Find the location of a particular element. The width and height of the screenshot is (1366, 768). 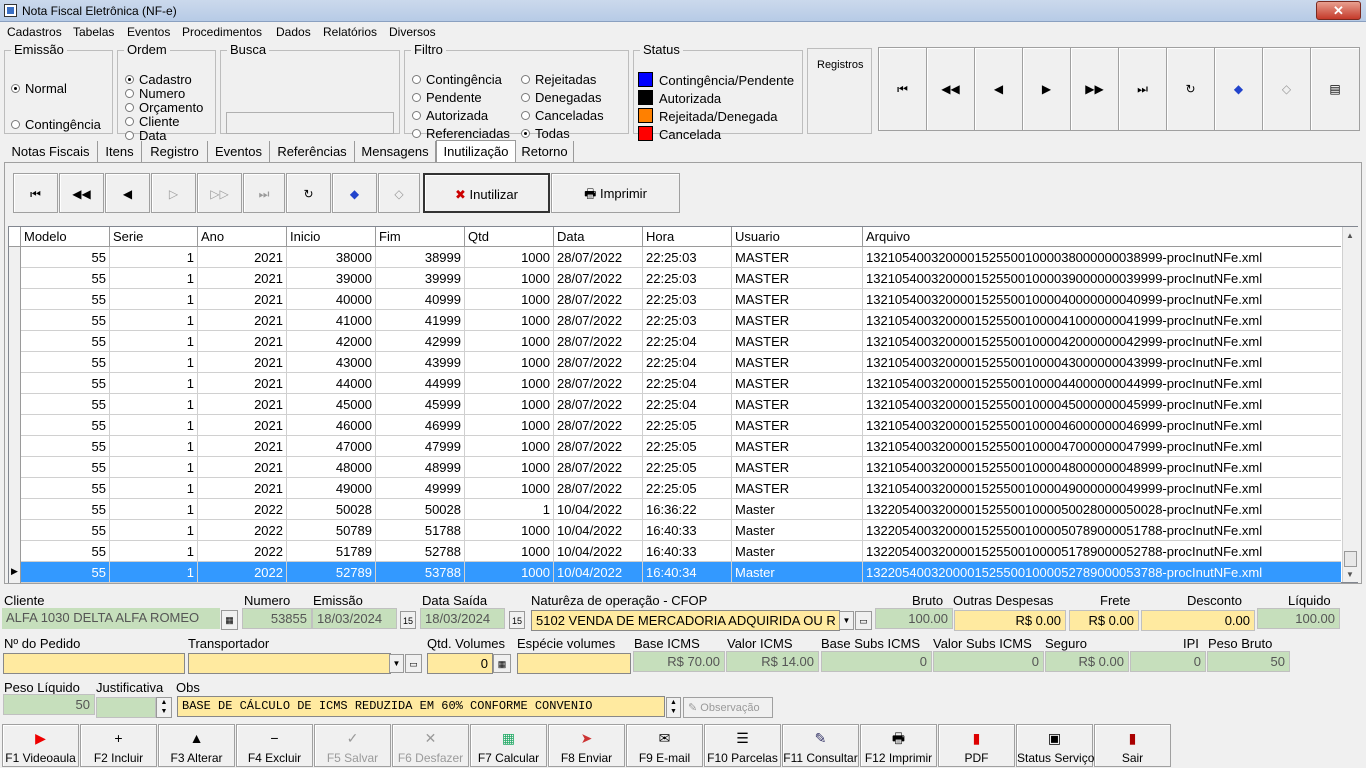

filtro-canceladas-radio: Canceladas is located at coordinates (562, 115).